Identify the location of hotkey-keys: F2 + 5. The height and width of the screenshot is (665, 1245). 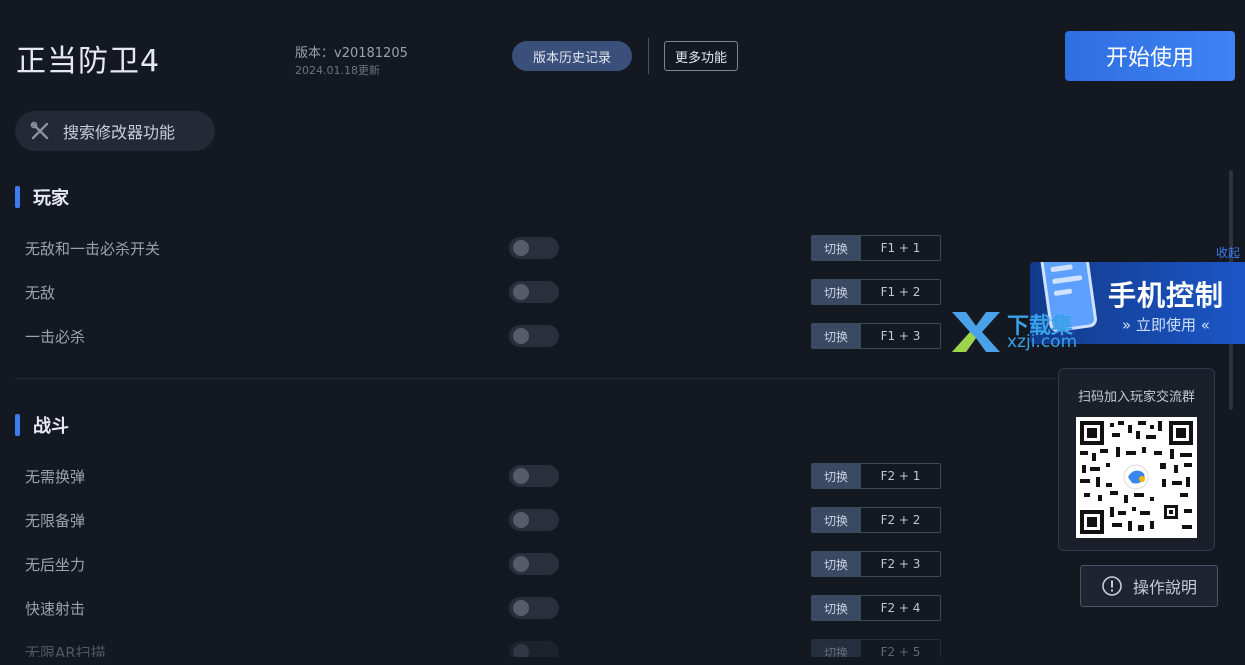
(901, 648).